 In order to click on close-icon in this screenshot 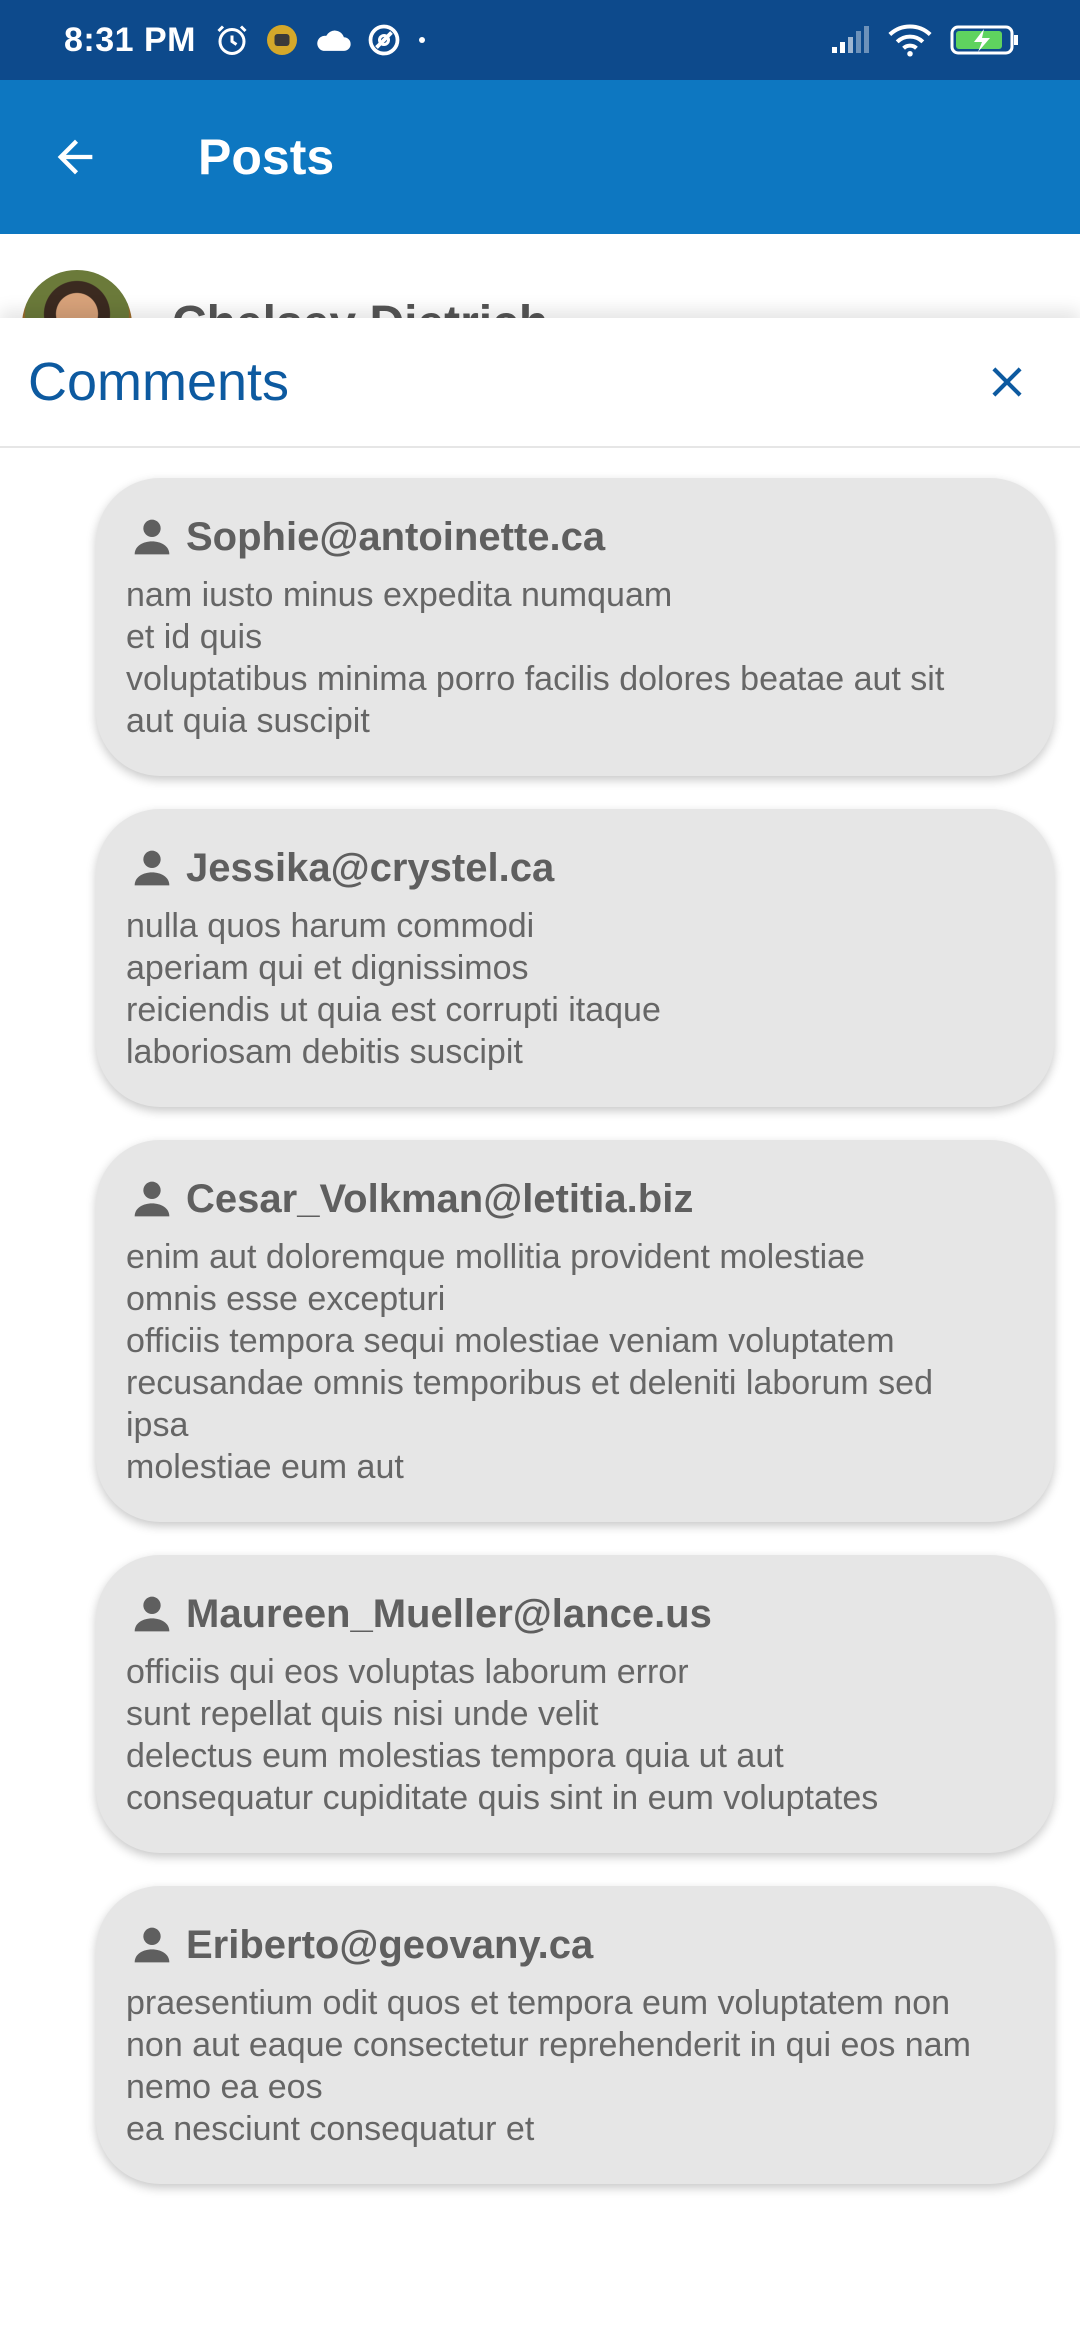, I will do `click(1007, 382)`.